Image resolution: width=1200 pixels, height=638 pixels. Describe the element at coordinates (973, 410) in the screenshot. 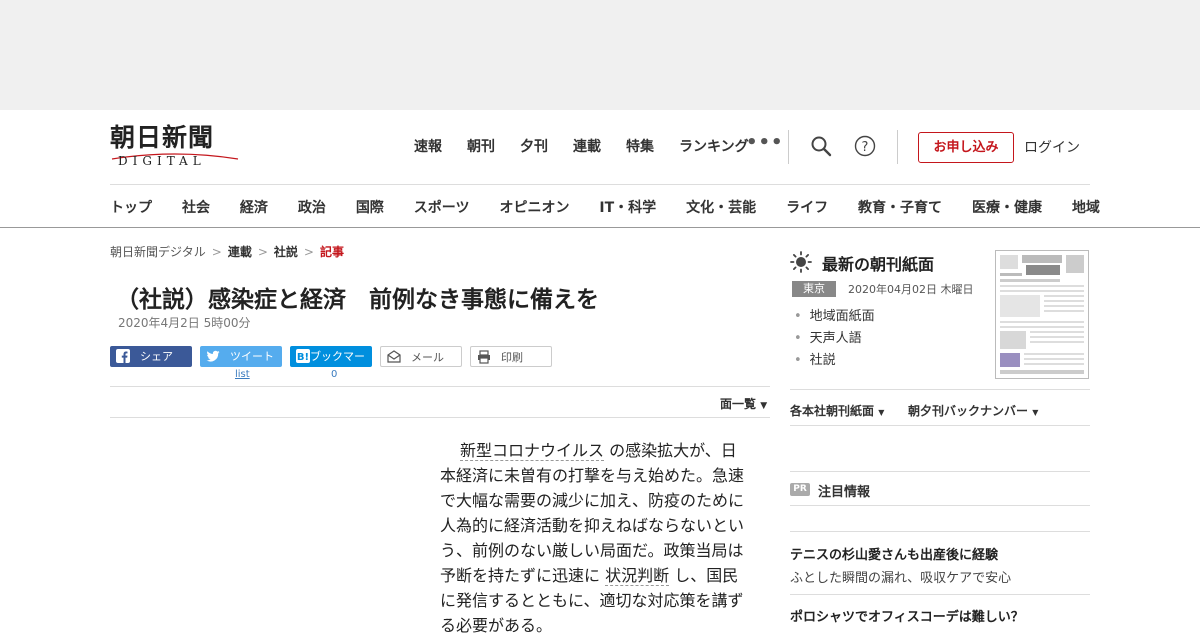

I see `backnumber-dropdown: 朝夕刊バックナンバー ▼` at that location.